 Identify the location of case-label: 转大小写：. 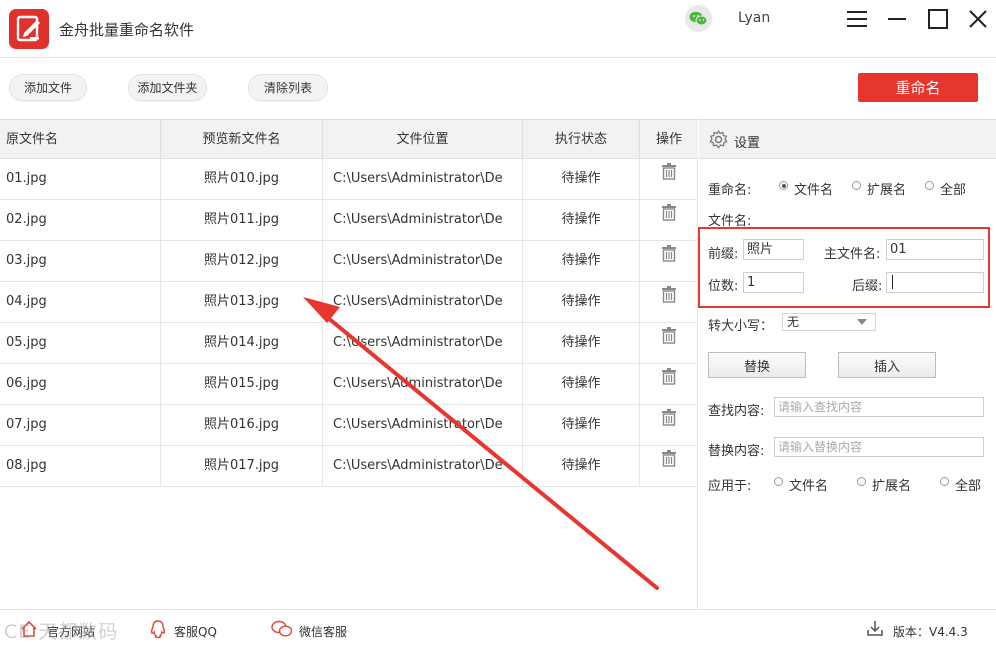
(741, 326).